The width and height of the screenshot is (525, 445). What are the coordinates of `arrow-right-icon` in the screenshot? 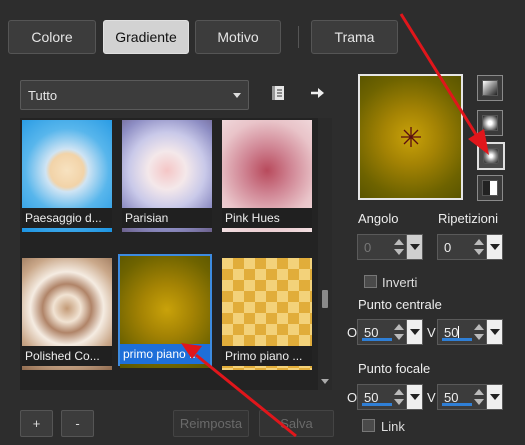 It's located at (317, 93).